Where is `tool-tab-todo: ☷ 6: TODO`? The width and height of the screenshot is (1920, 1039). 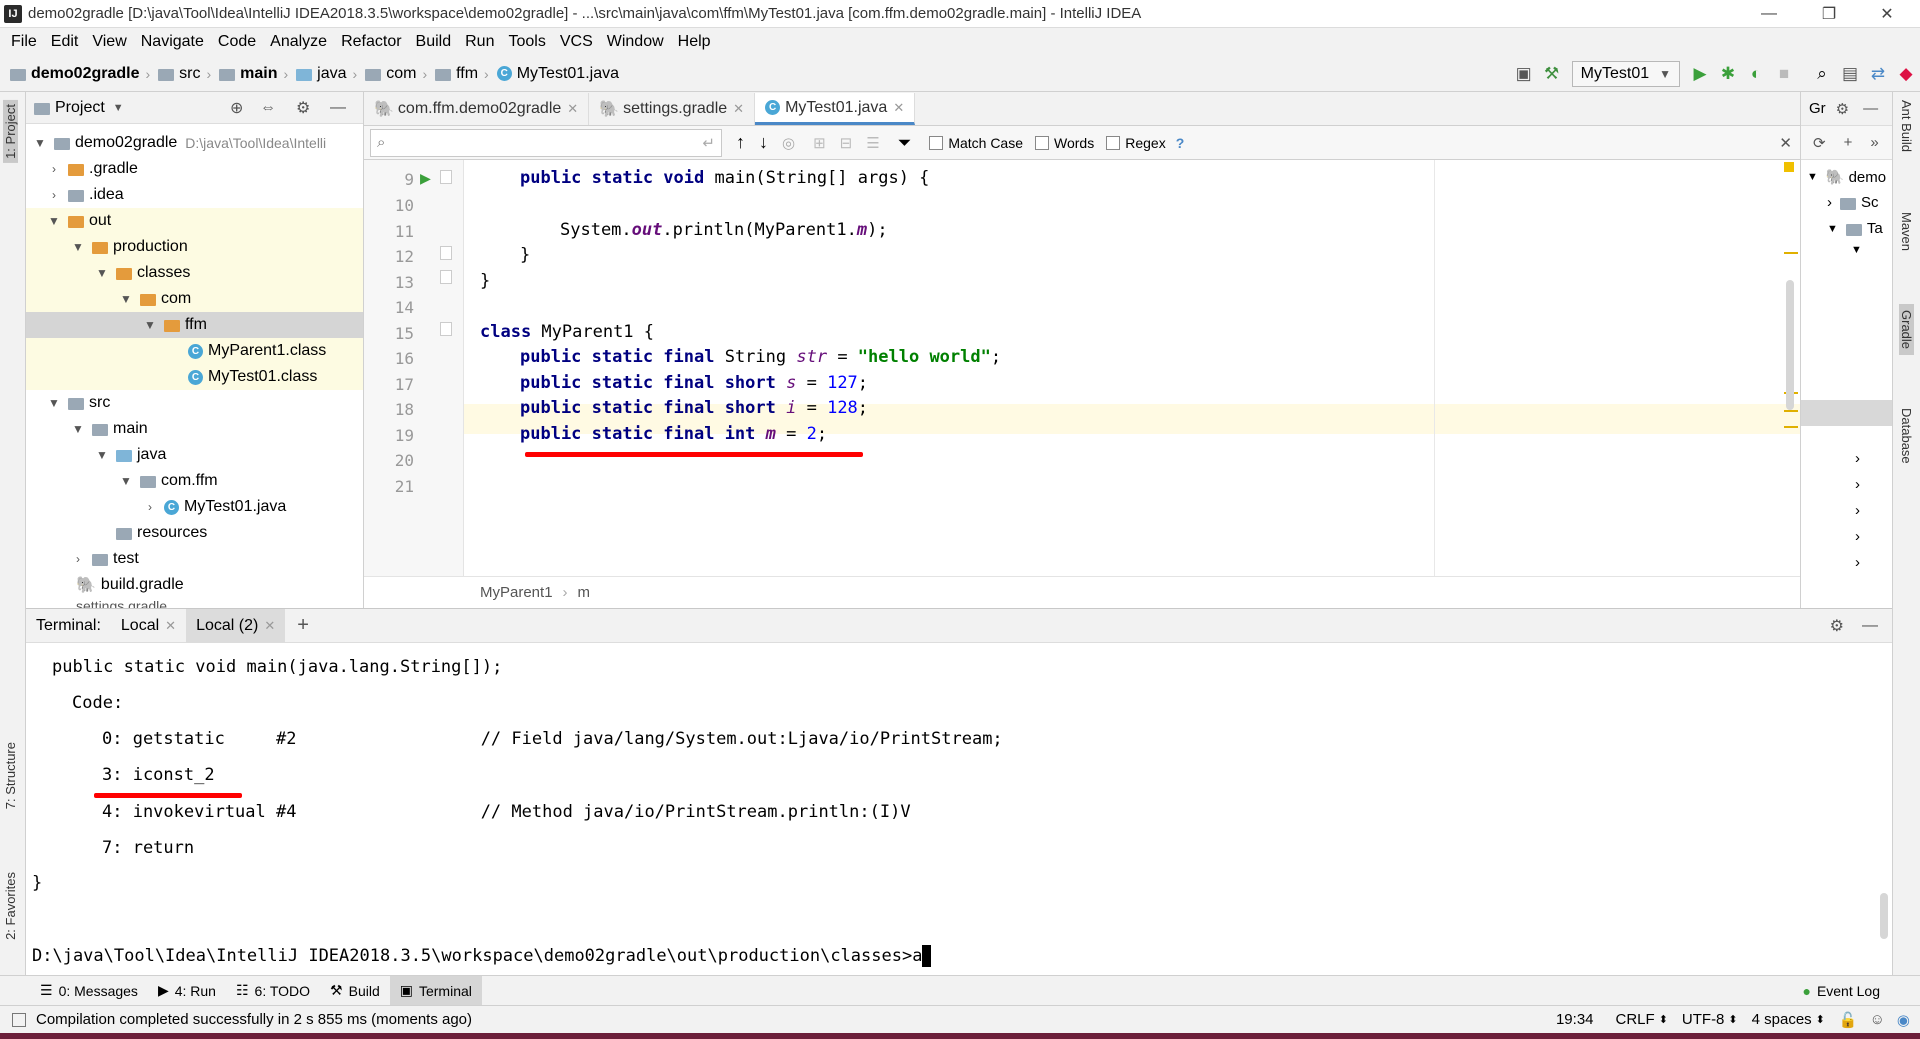
tool-tab-todo: ☷ 6: TODO is located at coordinates (273, 991).